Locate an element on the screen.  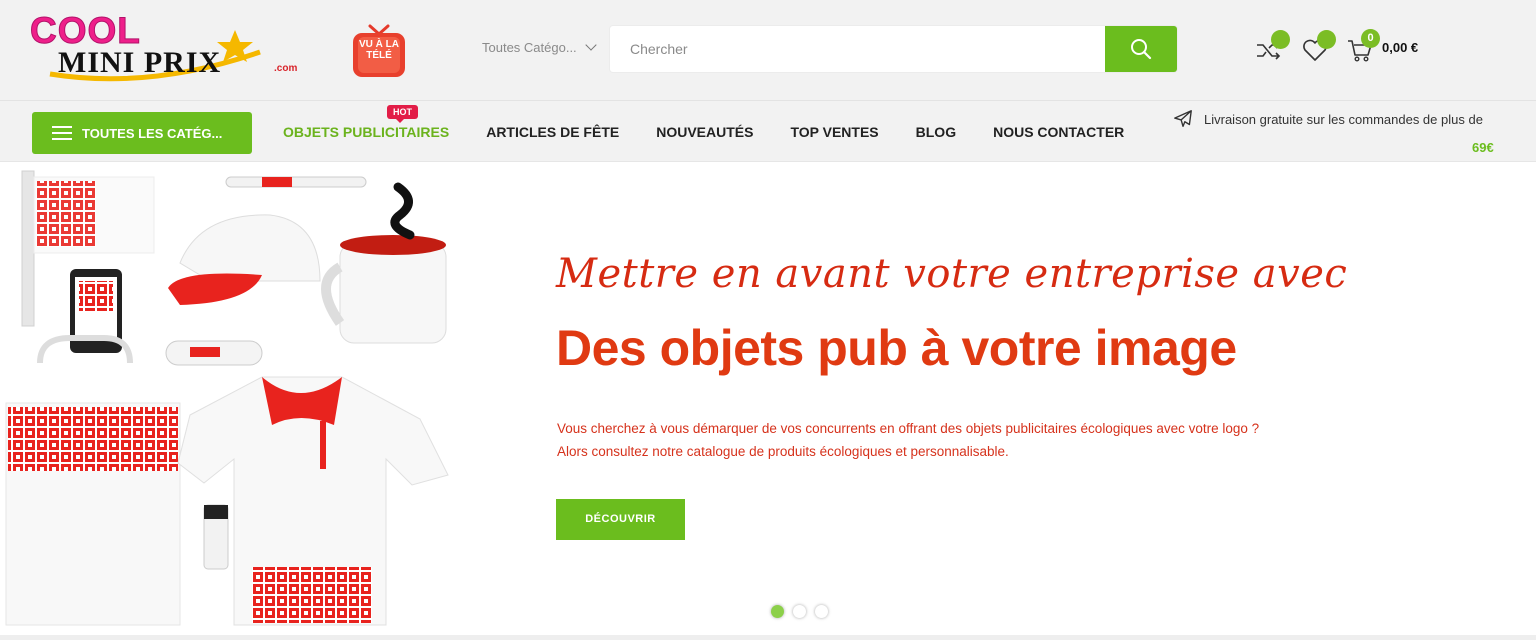
nav-link-label: OBJETS PUBLICITAIRES is located at coordinates (366, 132).